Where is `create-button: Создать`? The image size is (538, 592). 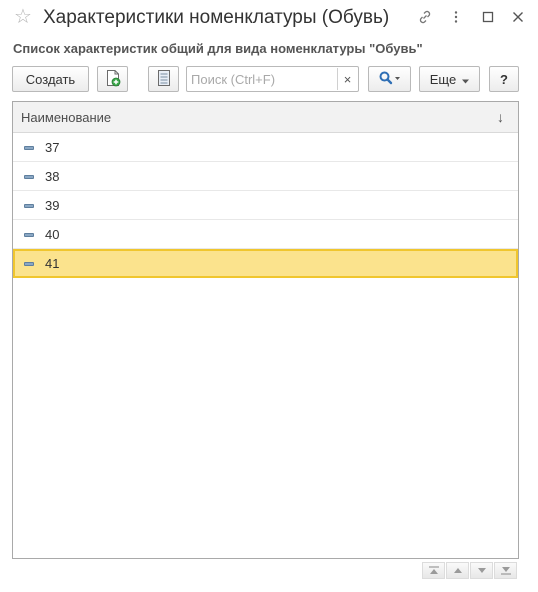 create-button: Создать is located at coordinates (50, 79).